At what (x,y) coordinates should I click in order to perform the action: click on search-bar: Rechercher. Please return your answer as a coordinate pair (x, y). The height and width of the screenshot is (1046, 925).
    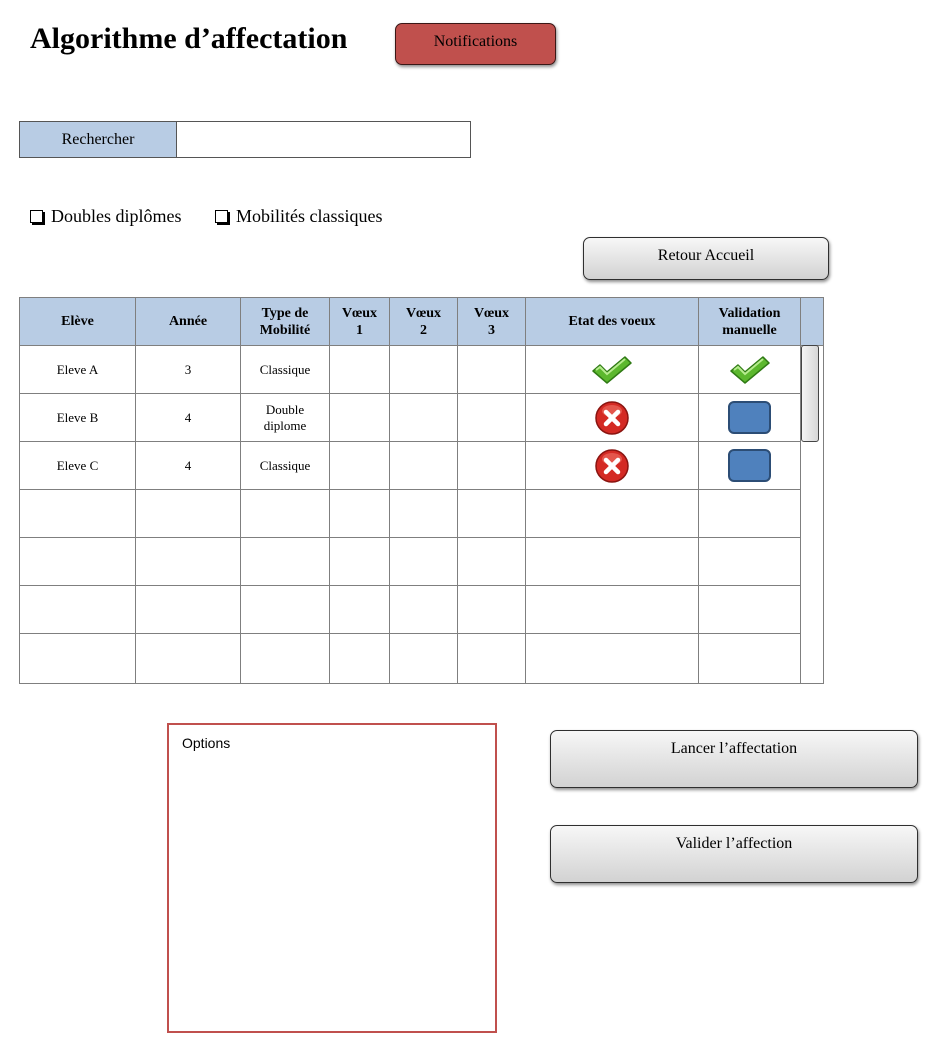
    Looking at the image, I should click on (245, 139).